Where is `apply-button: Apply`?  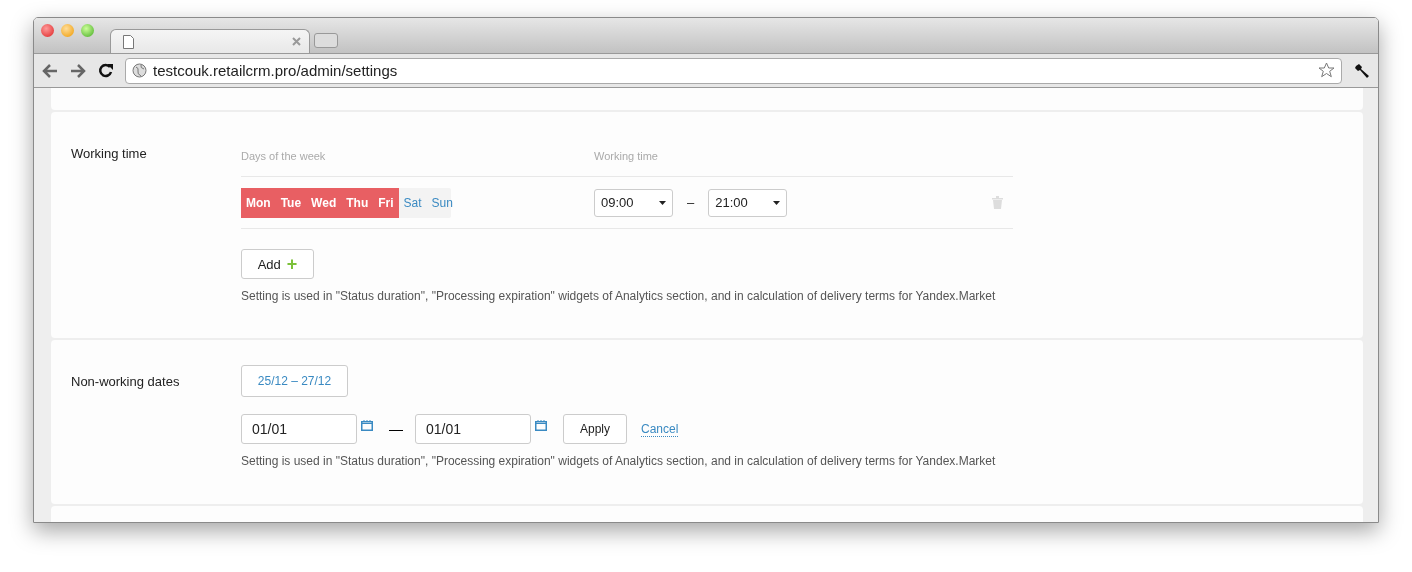 apply-button: Apply is located at coordinates (595, 429).